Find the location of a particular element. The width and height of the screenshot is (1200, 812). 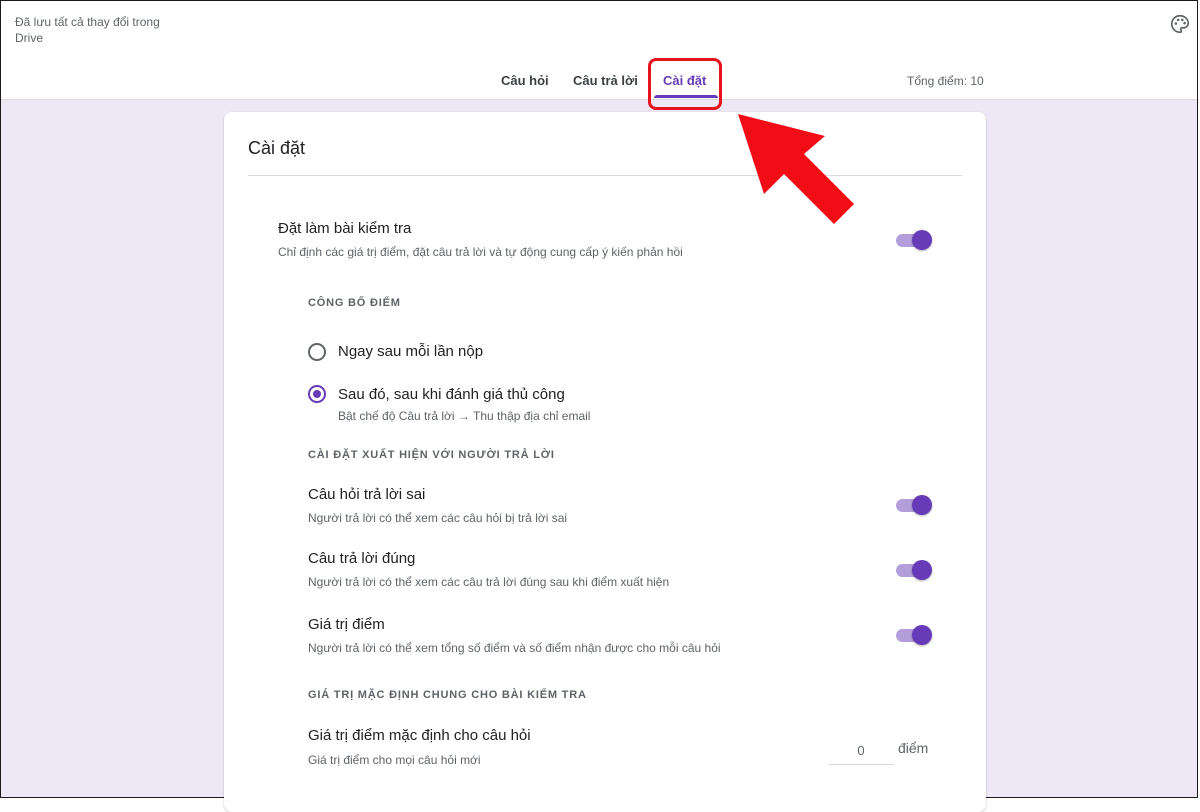

correct-answers-title: Câu trả lời đúng is located at coordinates (362, 558).